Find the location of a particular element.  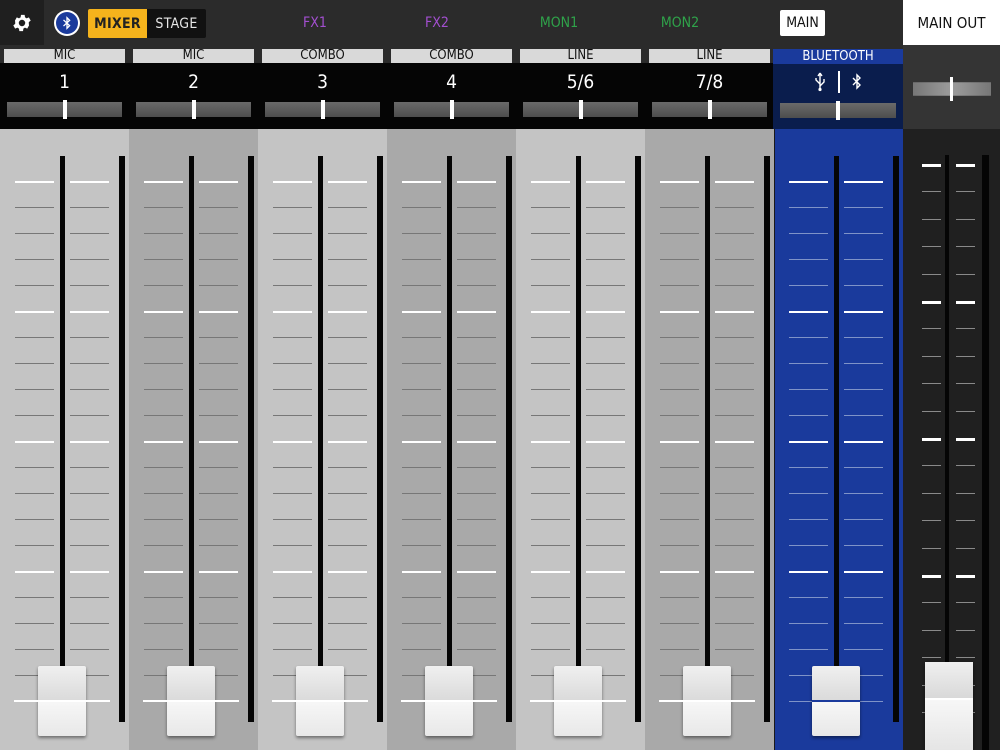

fader-cap-top is located at coordinates (707, 683).